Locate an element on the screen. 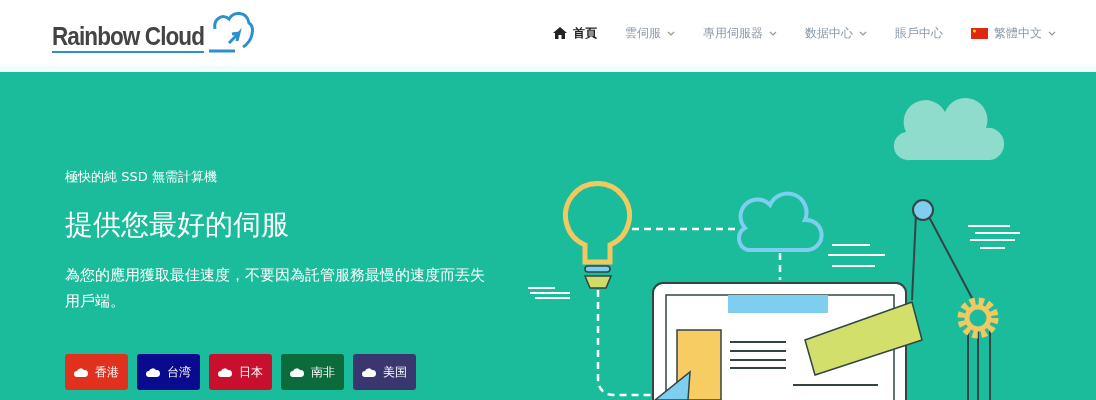 The height and width of the screenshot is (400, 1096). location-button: 美国 is located at coordinates (384, 372).